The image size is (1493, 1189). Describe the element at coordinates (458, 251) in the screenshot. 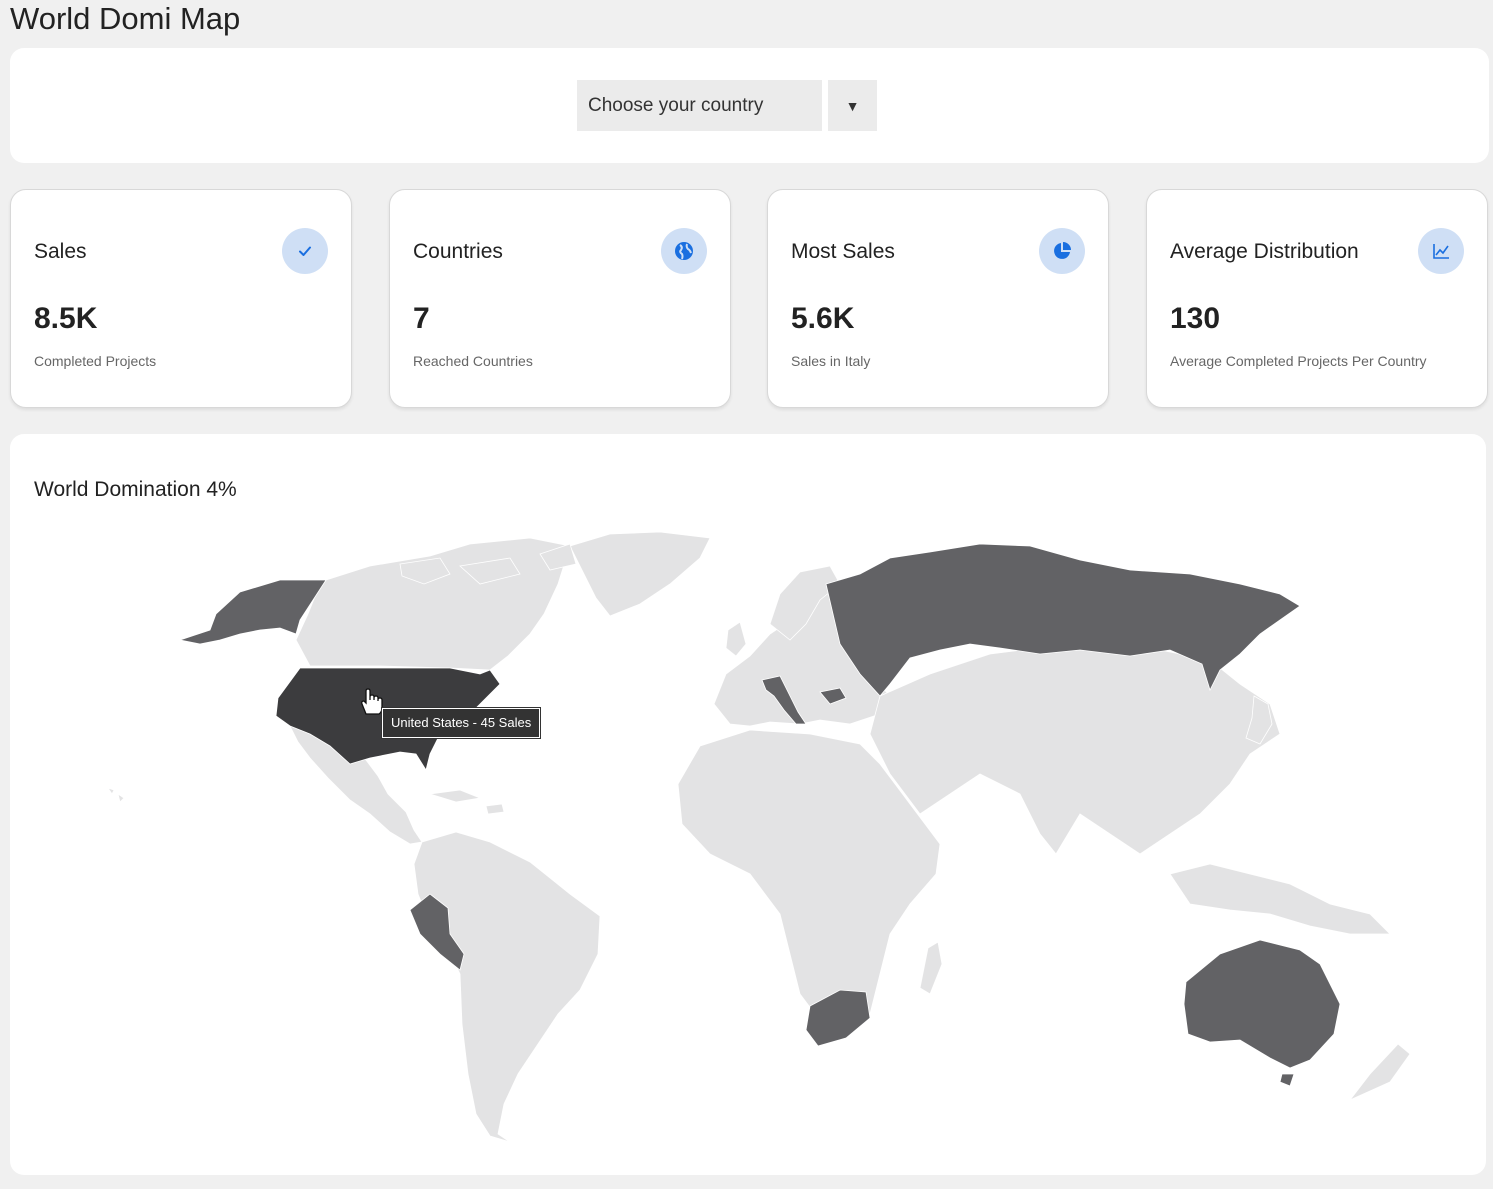

I see `card-title: Countries` at that location.